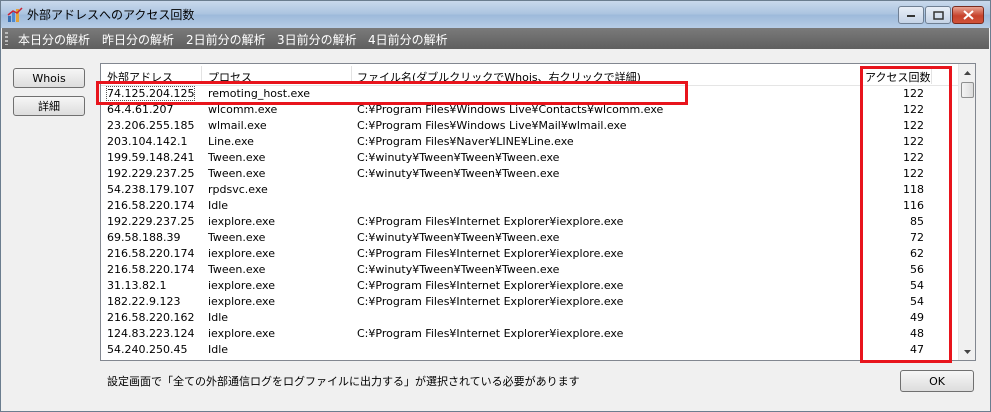 The height and width of the screenshot is (412, 991). What do you see at coordinates (897, 77) in the screenshot?
I see `column-header-count: アクセス回数` at bounding box center [897, 77].